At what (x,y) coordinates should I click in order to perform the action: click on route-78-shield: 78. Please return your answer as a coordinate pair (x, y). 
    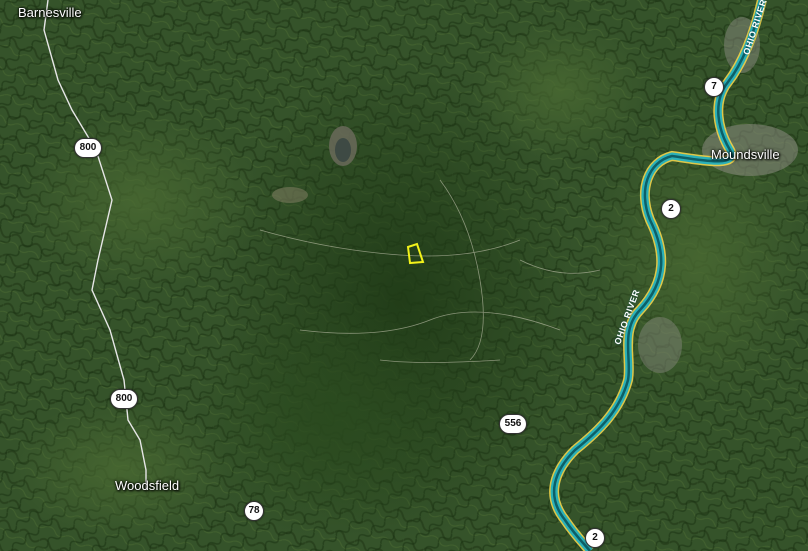
    Looking at the image, I should click on (254, 511).